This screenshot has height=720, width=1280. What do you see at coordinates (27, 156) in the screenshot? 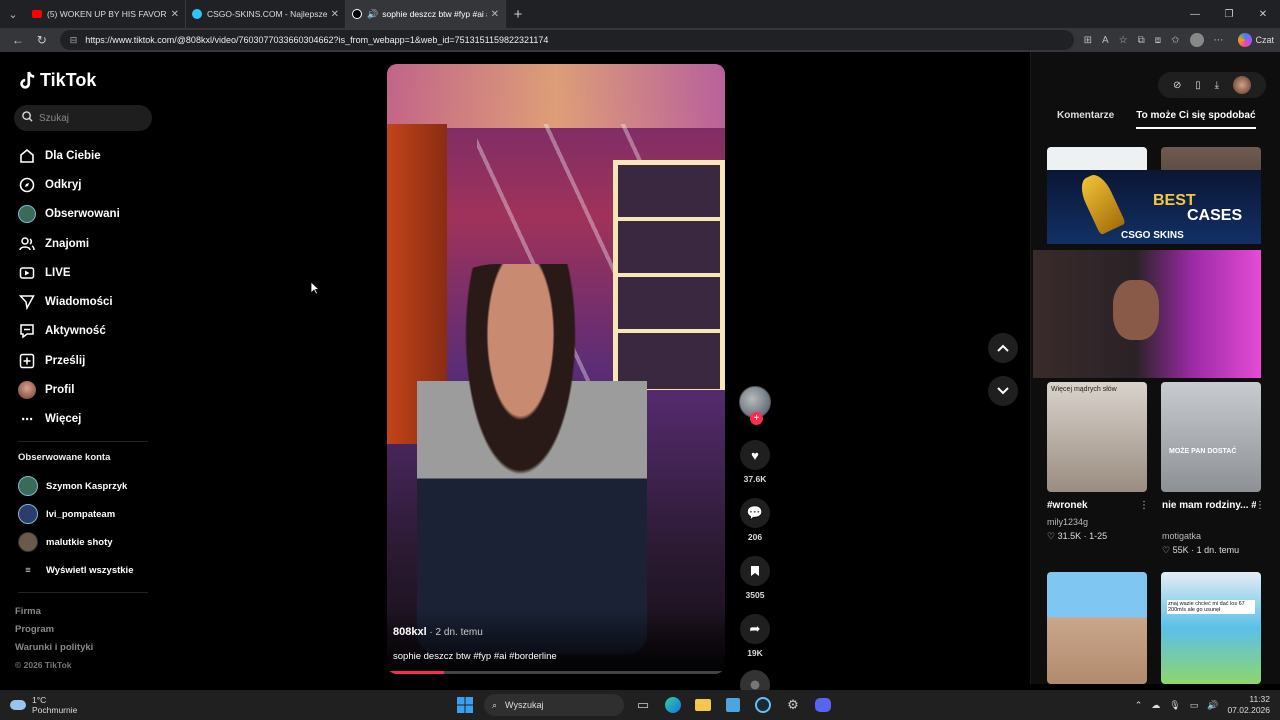
I see `home-icon` at bounding box center [27, 156].